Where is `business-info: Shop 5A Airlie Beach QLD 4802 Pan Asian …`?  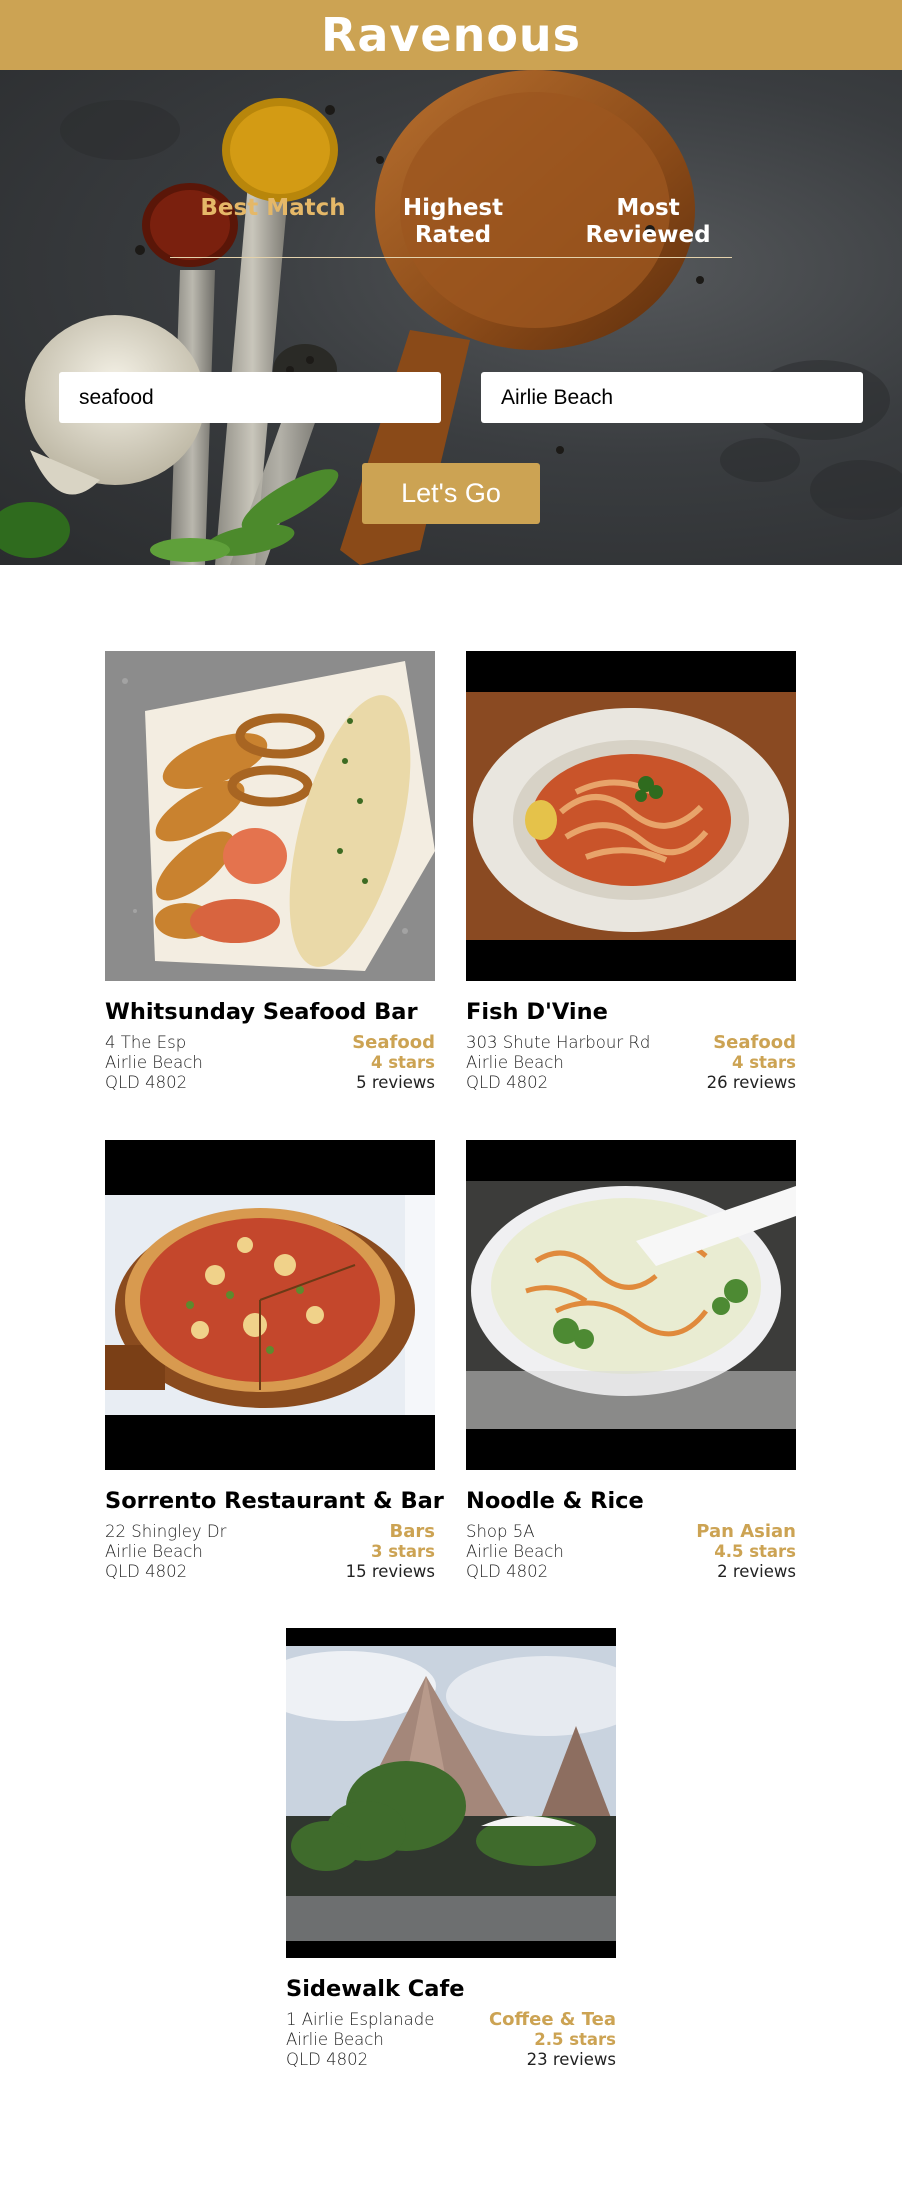 business-info: Shop 5A Airlie Beach QLD 4802 Pan Asian … is located at coordinates (631, 1552).